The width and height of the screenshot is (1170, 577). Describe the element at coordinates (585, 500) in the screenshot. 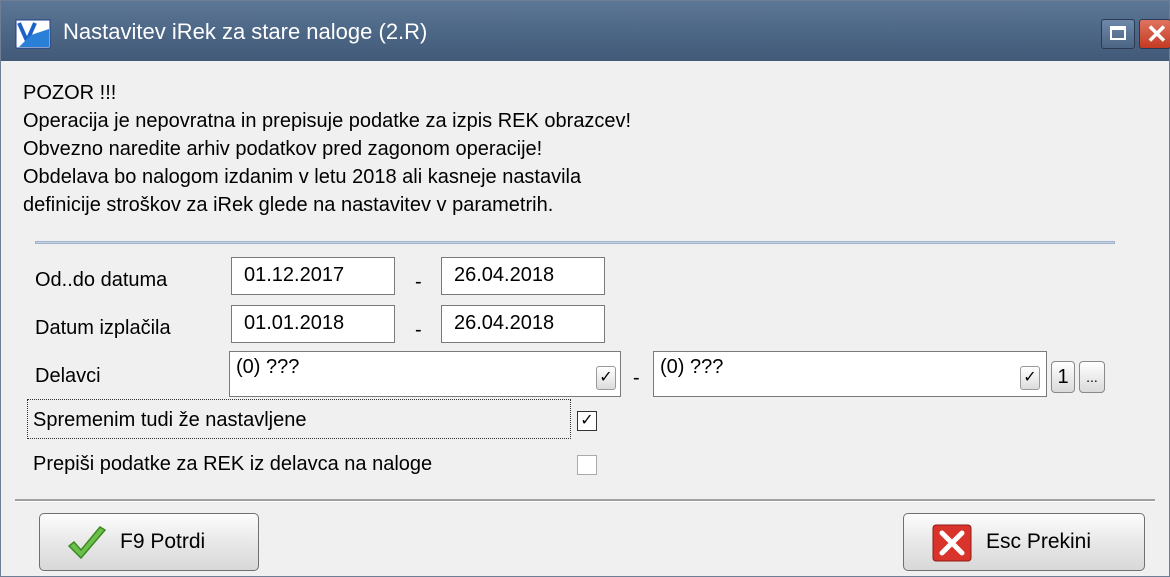

I see `bottom-divider` at that location.